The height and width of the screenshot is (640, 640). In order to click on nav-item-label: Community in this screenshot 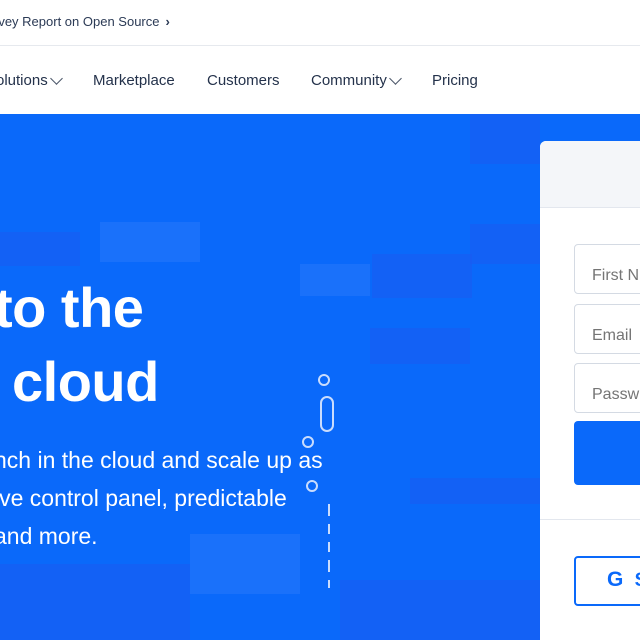, I will do `click(349, 80)`.